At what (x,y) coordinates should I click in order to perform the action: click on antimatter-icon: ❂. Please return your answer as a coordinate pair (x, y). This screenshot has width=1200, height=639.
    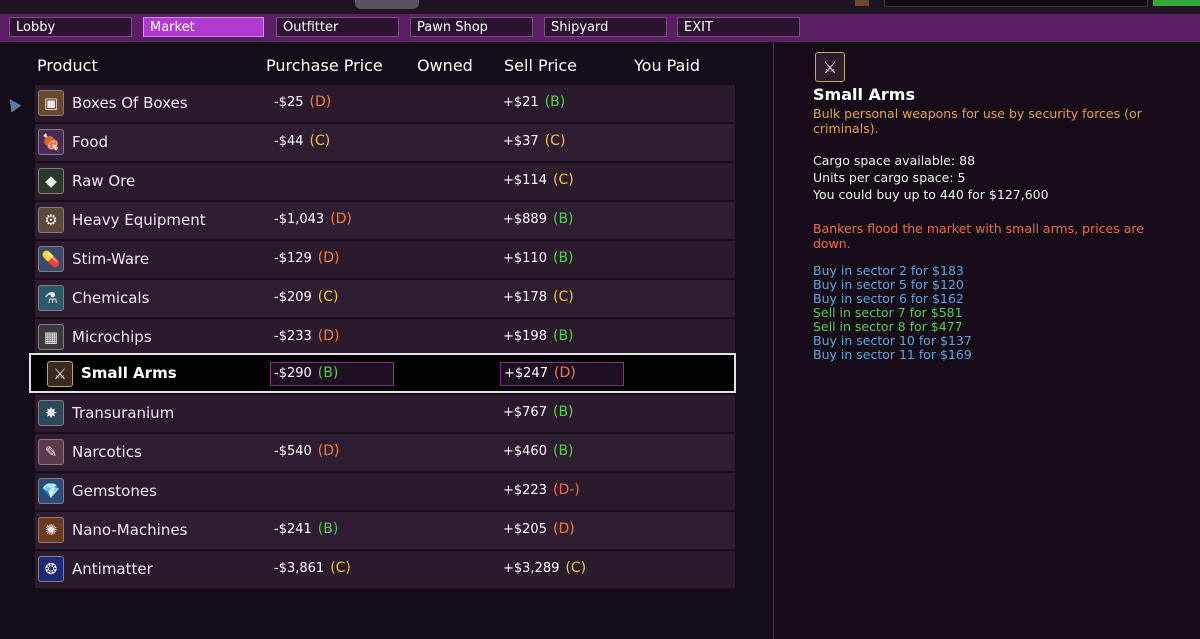
    Looking at the image, I should click on (51, 569).